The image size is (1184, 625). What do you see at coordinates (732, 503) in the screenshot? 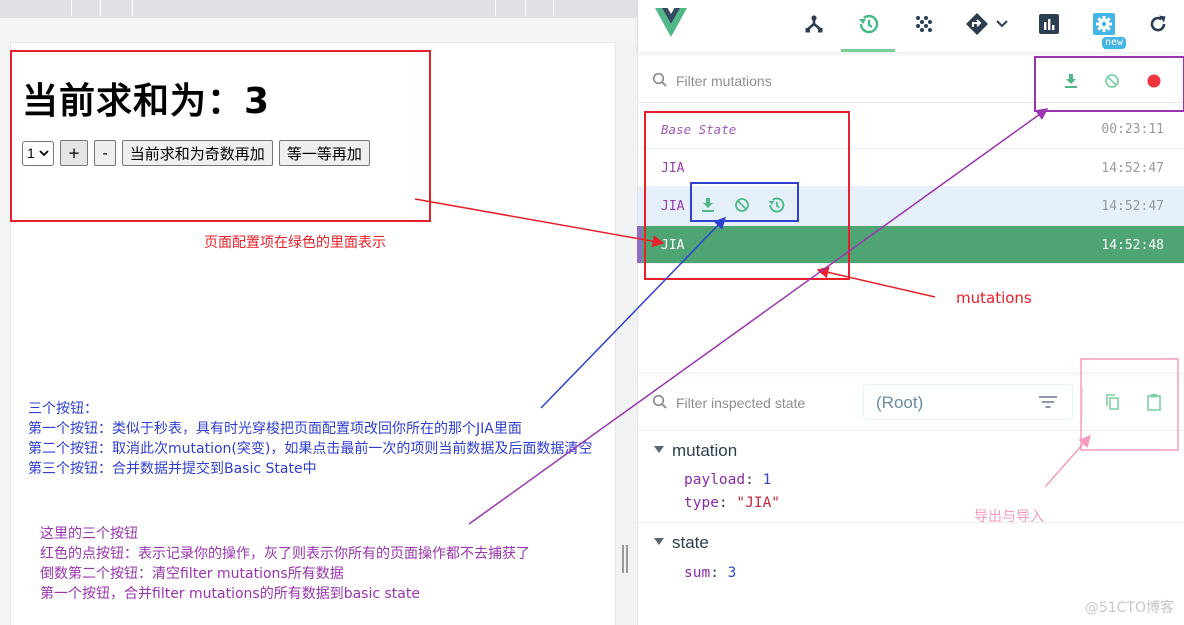
I see `type-field: type: "JIA"` at bounding box center [732, 503].